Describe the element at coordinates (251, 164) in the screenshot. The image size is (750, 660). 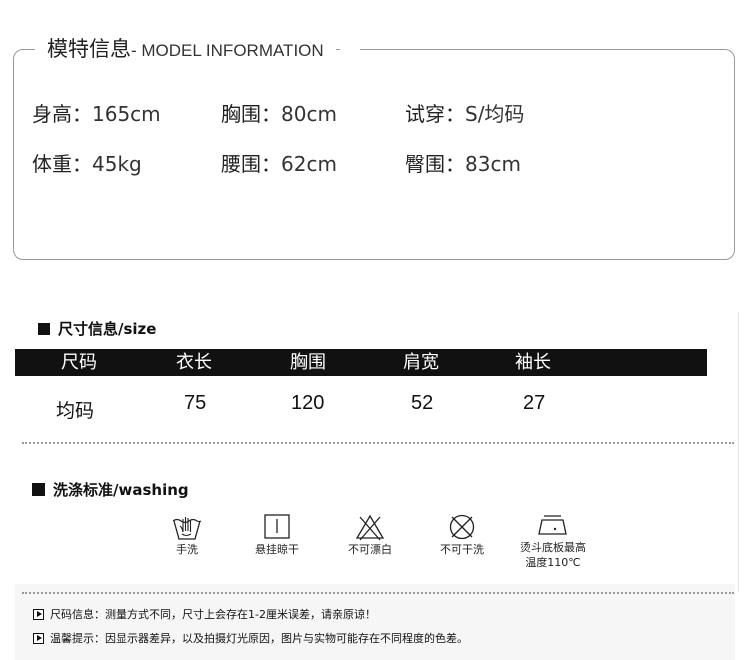
I see `model-waist-label: 腰围：` at that location.